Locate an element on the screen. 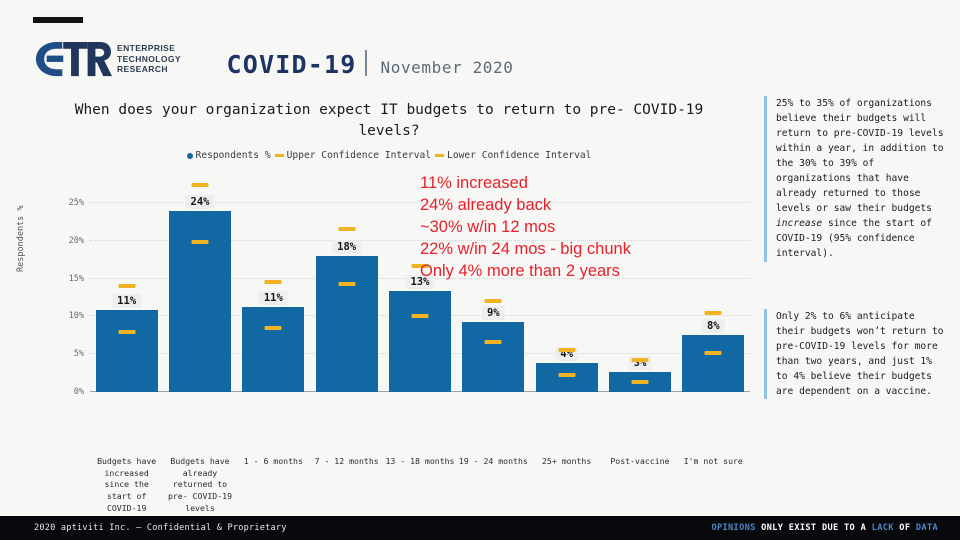 The image size is (960, 540). x-axis-label: 19 - 24 months is located at coordinates (493, 461).